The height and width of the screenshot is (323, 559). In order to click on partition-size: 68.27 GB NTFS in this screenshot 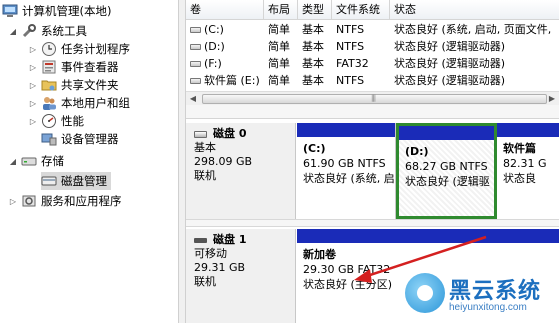, I will do `click(446, 166)`.